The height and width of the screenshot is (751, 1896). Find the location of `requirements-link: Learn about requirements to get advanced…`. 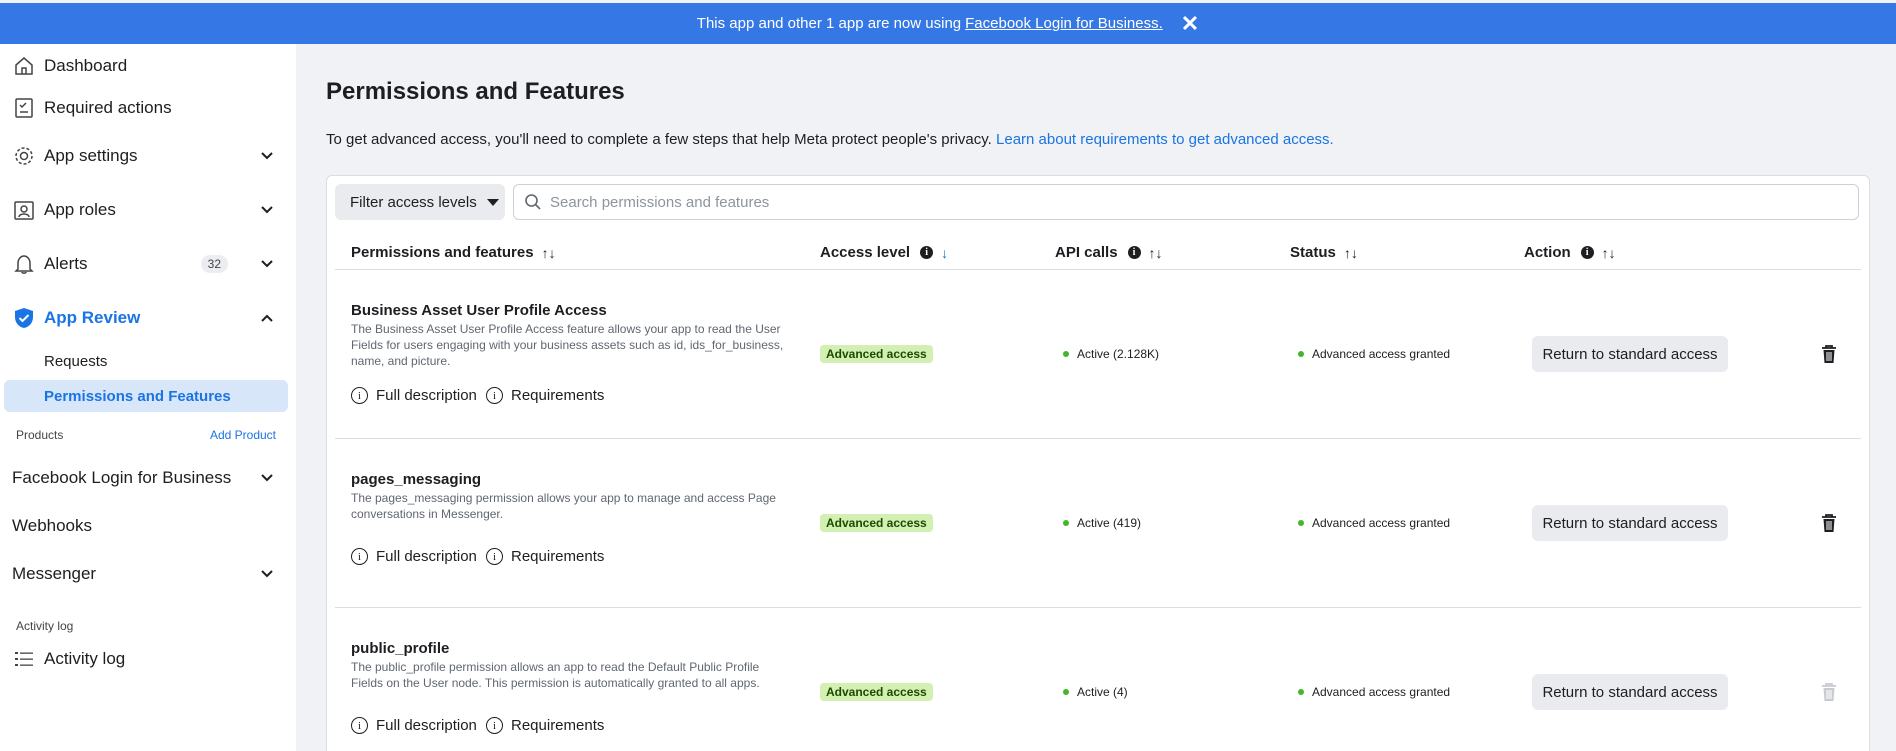

requirements-link: Learn about requirements to get advanced… is located at coordinates (1165, 139).